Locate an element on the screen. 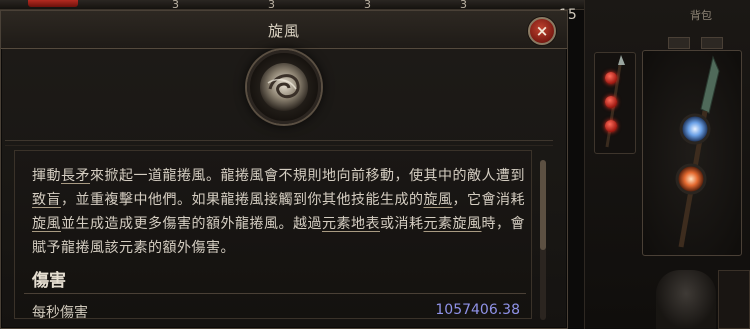 The image size is (750, 329). tooltip-divider is located at coordinates (279, 143).